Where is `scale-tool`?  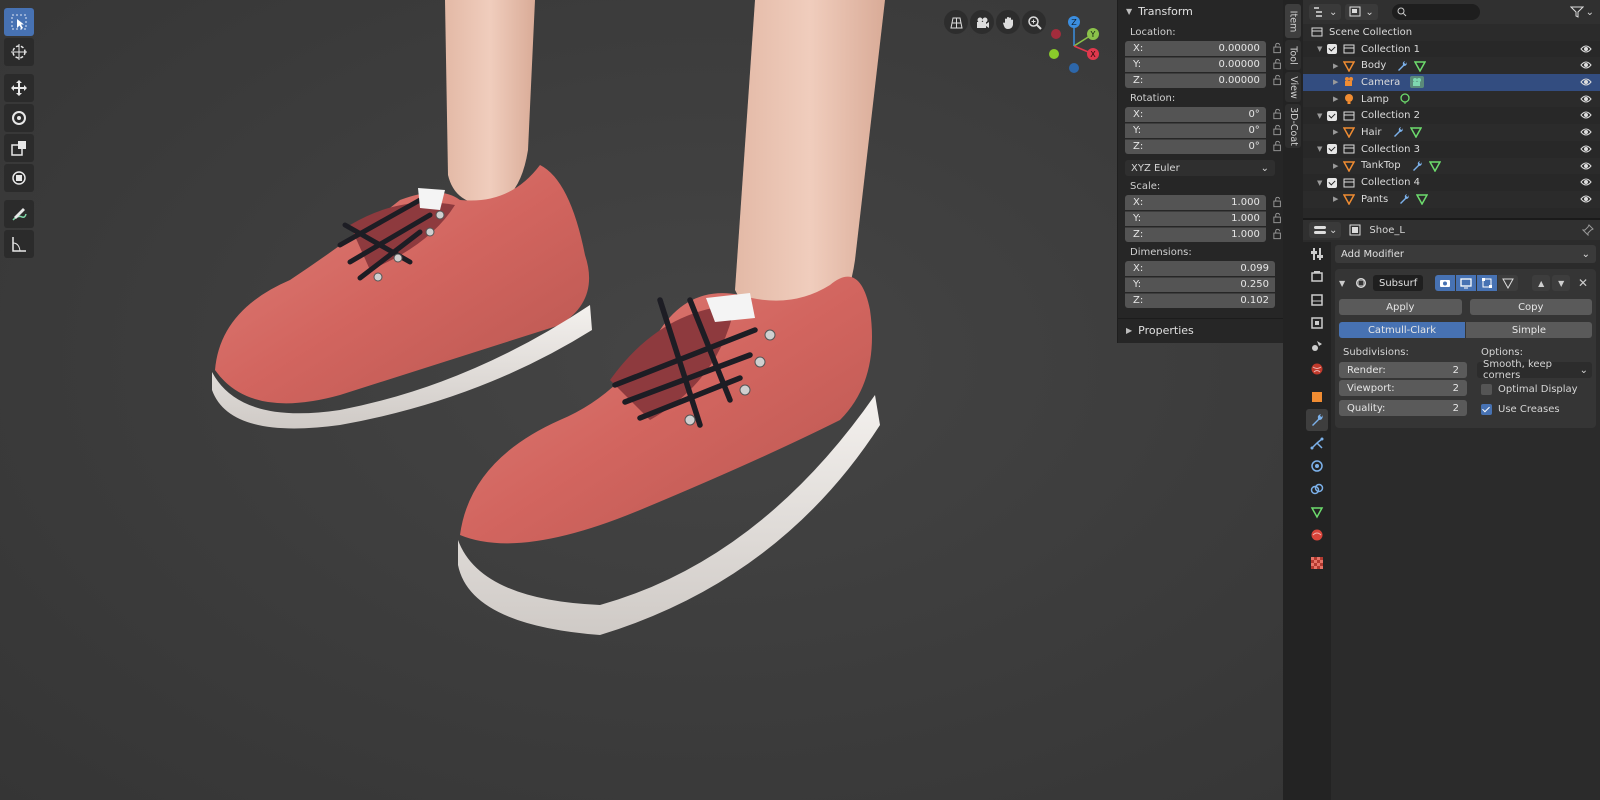
scale-tool is located at coordinates (19, 148).